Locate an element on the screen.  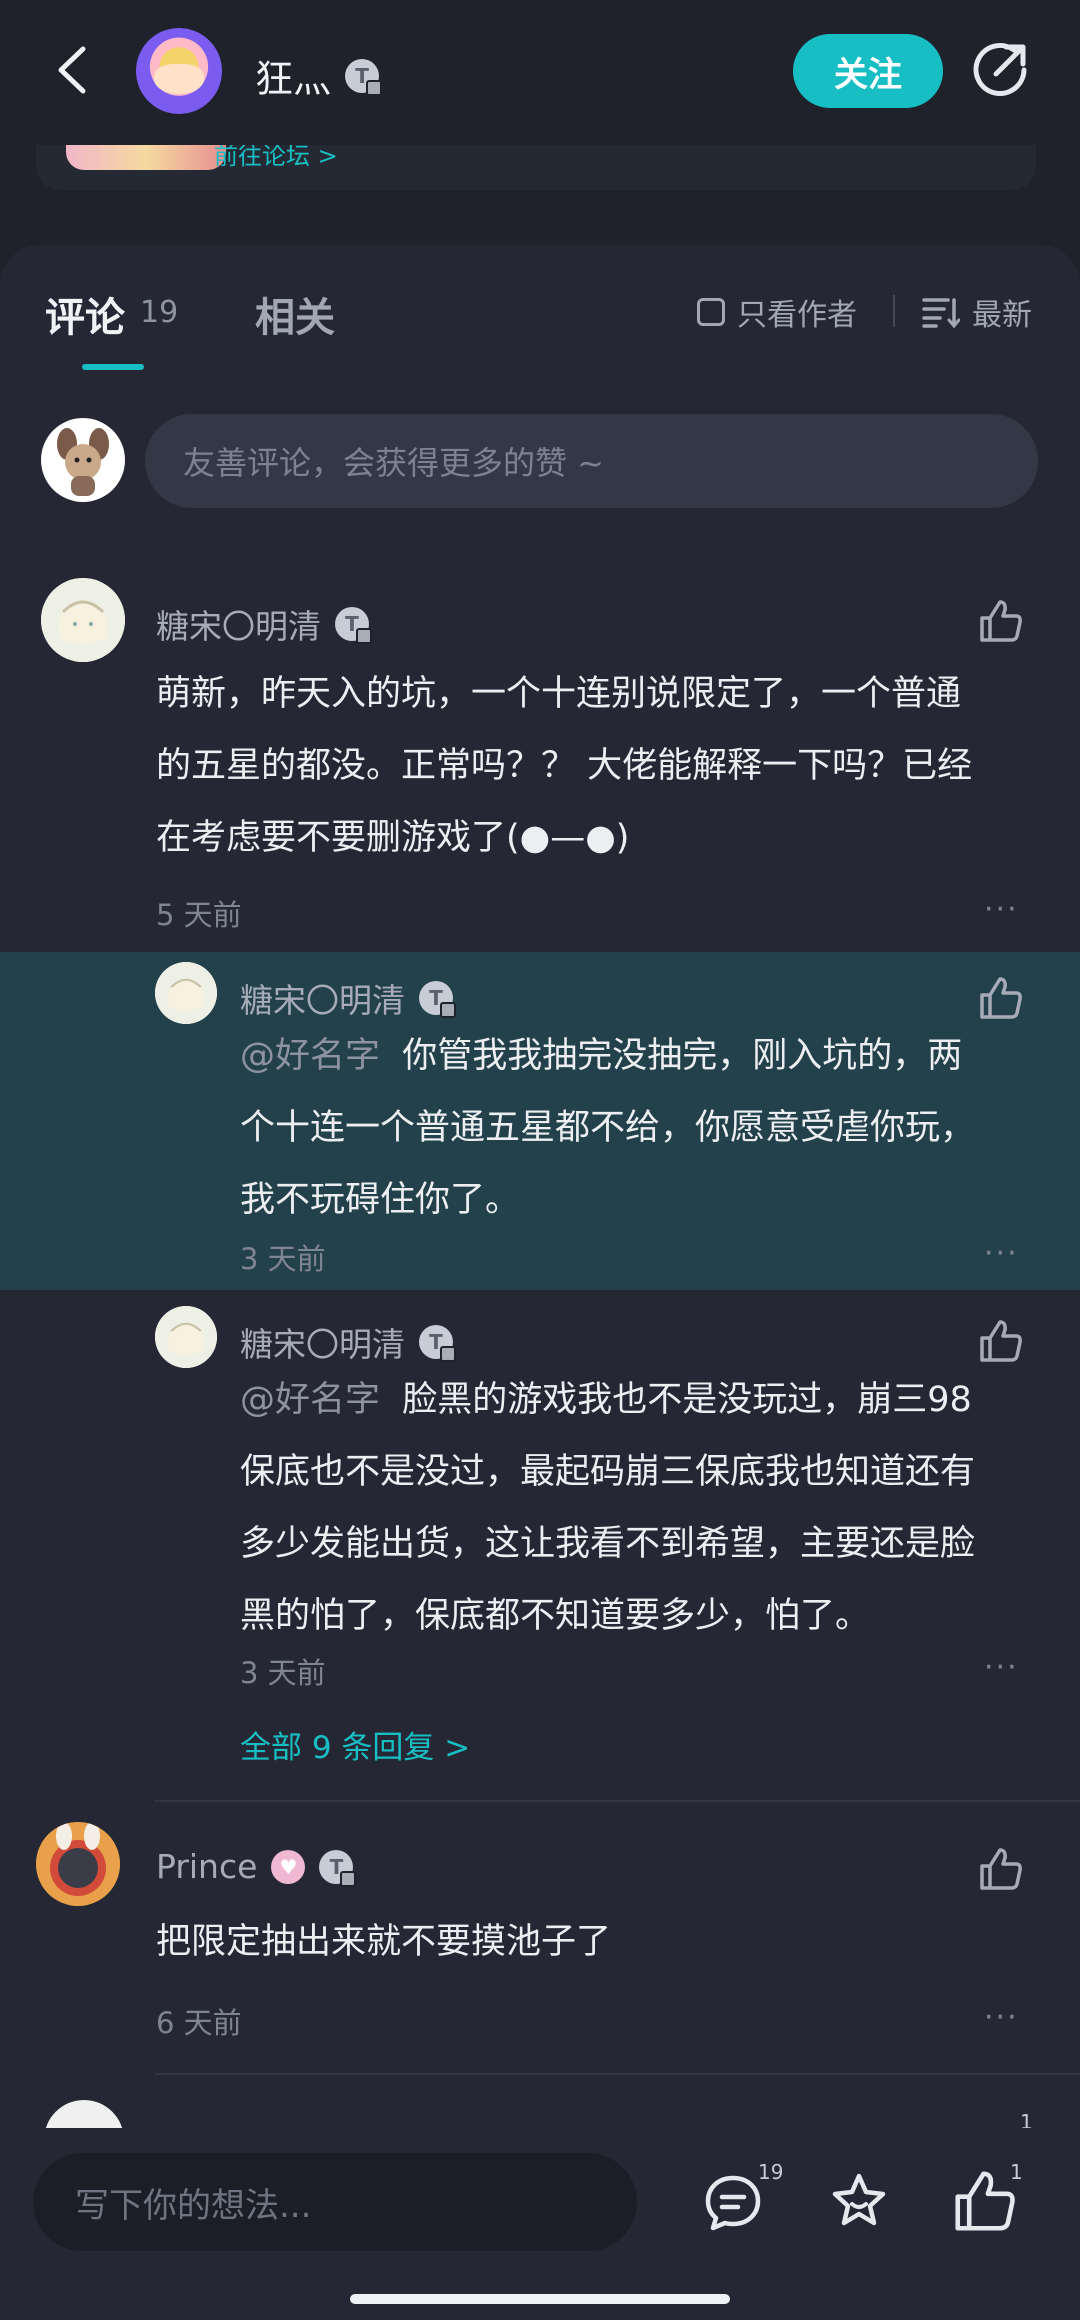
comment-author-row: 糖宋〇明清 T is located at coordinates (264, 624).